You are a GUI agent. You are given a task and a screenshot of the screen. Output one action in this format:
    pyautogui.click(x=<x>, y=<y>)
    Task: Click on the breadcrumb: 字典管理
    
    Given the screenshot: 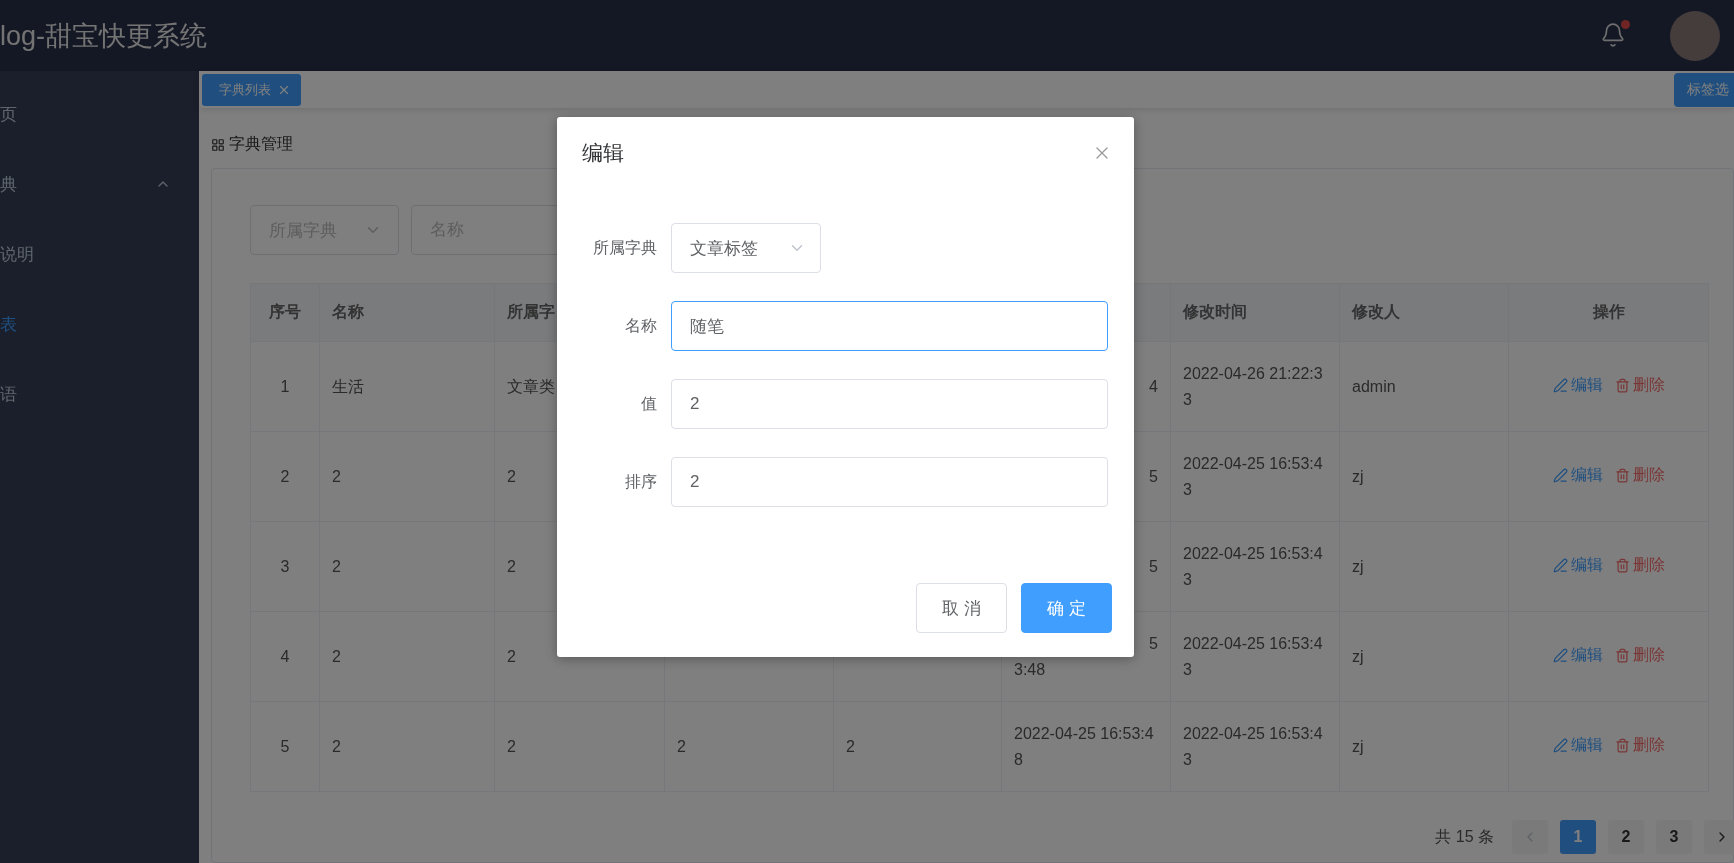 What is the action you would take?
    pyautogui.click(x=261, y=144)
    